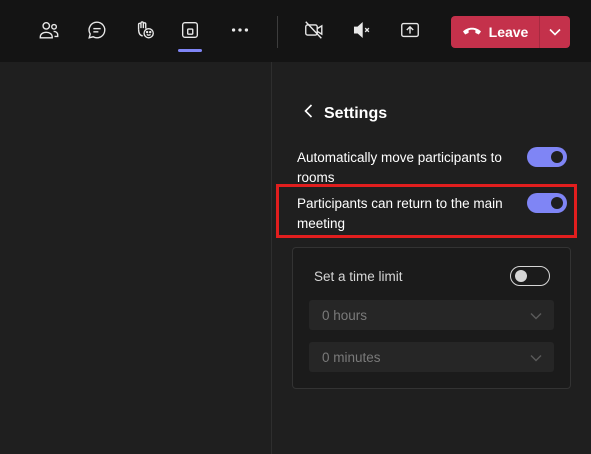 This screenshot has width=591, height=454. I want to click on minutes-dropdown: 0 minutes, so click(431, 357).